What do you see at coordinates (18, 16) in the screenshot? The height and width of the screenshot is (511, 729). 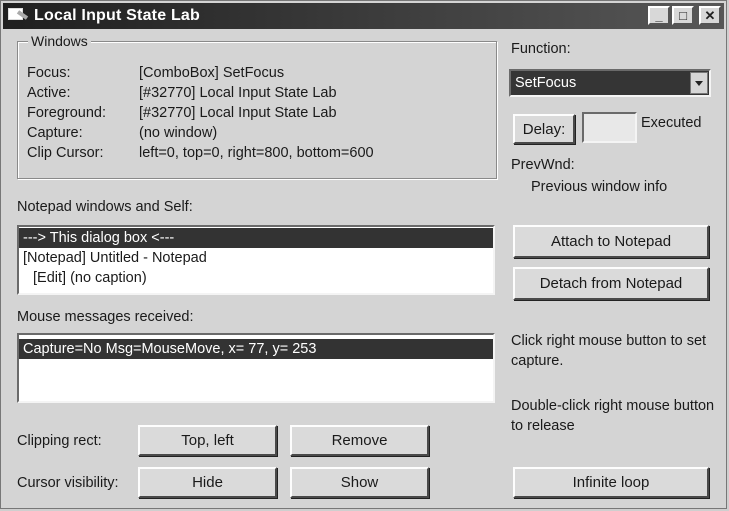 I see `app-icon` at bounding box center [18, 16].